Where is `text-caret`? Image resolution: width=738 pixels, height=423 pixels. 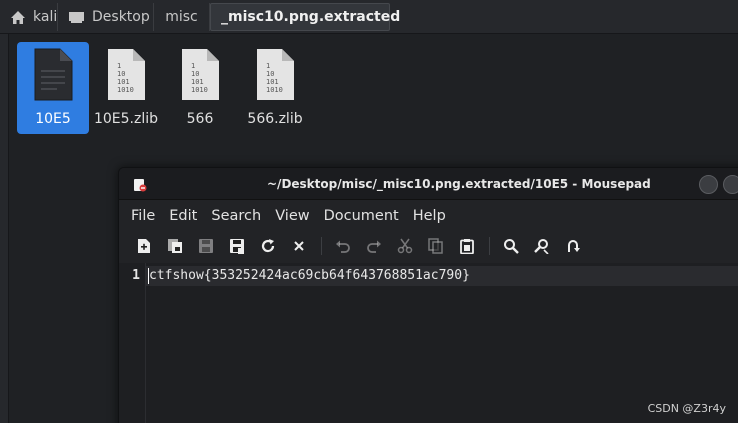 text-caret is located at coordinates (148, 276).